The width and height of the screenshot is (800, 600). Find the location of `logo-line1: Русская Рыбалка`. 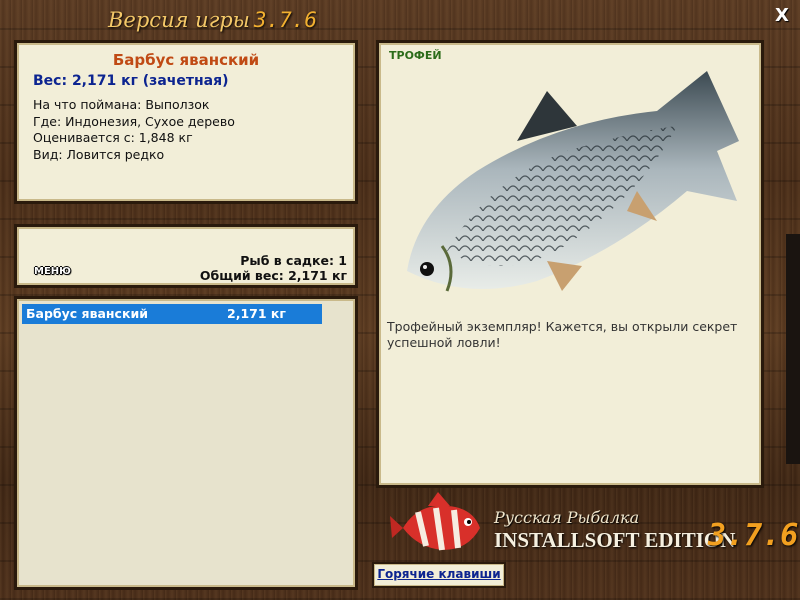

logo-line1: Русская Рыбалка is located at coordinates (567, 517).